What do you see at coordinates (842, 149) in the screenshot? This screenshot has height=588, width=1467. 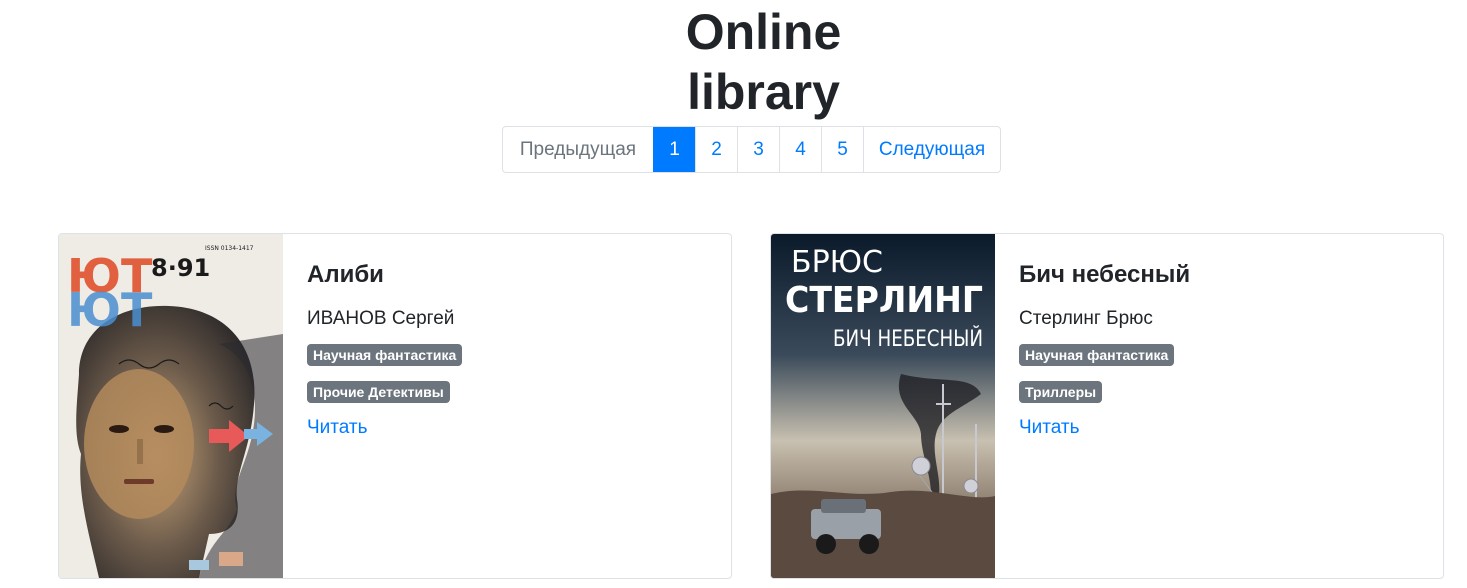 I see `pagination-page-5: 5` at bounding box center [842, 149].